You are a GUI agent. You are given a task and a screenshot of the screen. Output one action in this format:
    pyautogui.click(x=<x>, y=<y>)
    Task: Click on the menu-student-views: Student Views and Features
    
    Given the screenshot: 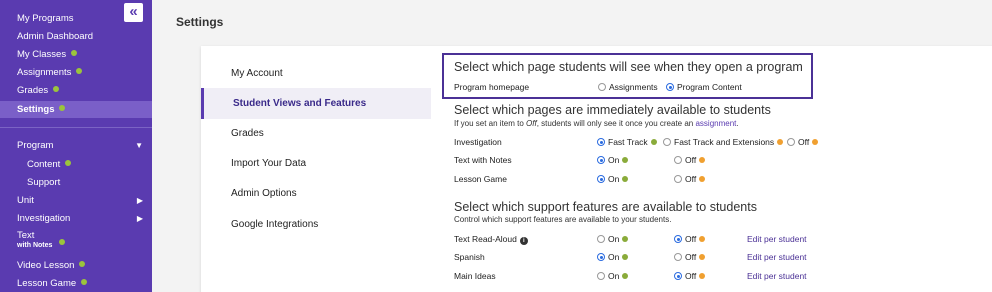 What is the action you would take?
    pyautogui.click(x=316, y=103)
    